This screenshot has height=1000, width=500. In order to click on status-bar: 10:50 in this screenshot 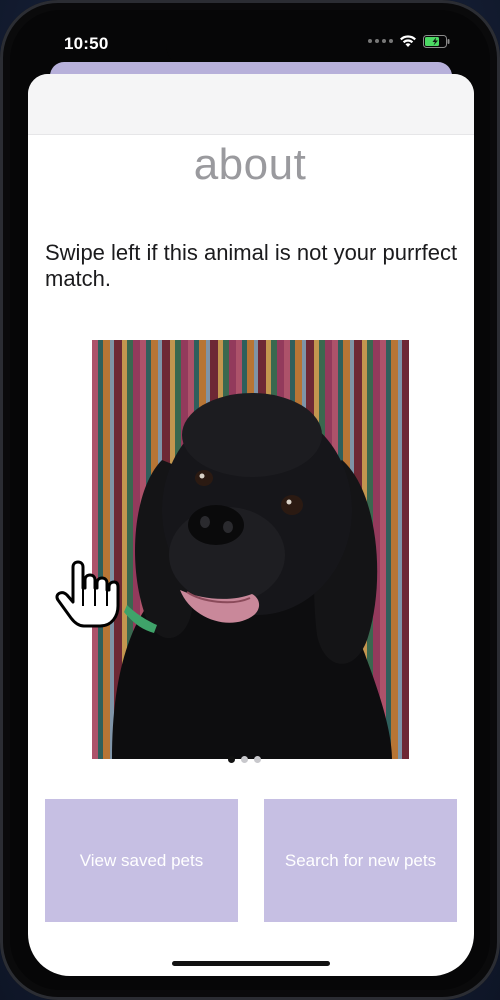, I will do `click(250, 46)`.